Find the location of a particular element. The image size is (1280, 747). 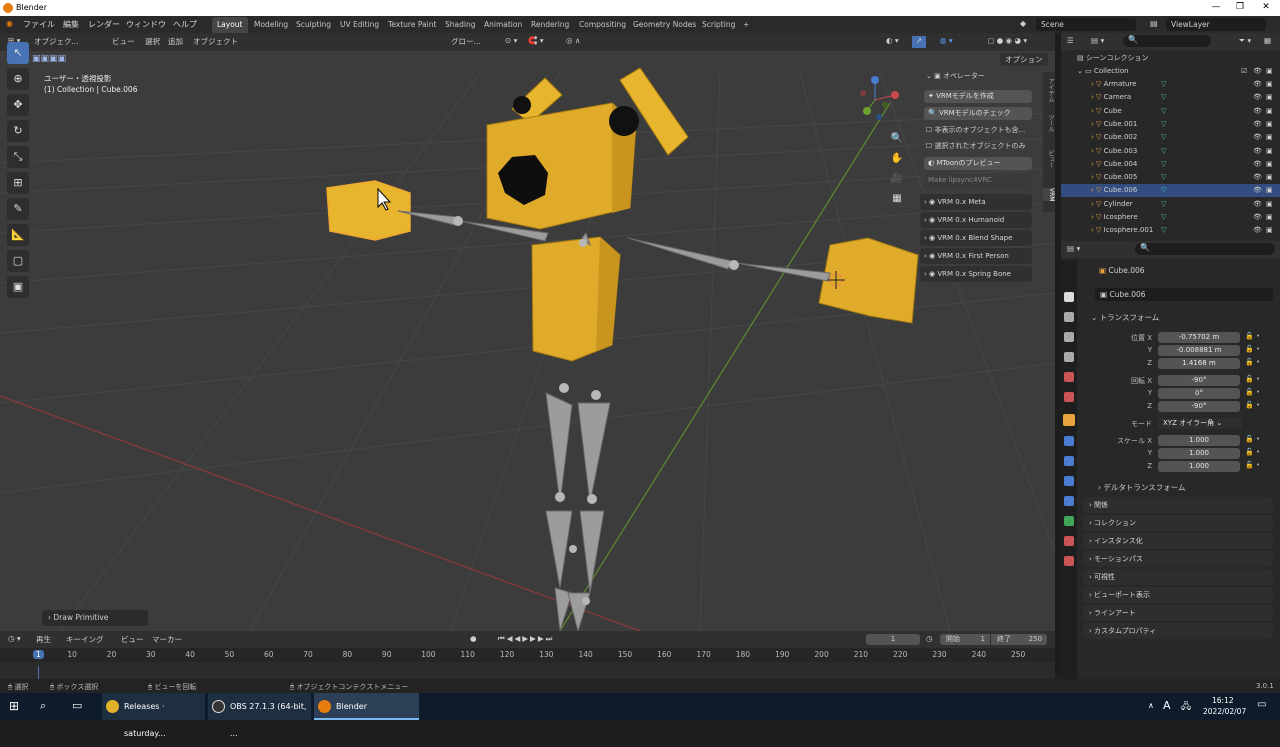

taskbar-blender: Blender is located at coordinates (366, 706).